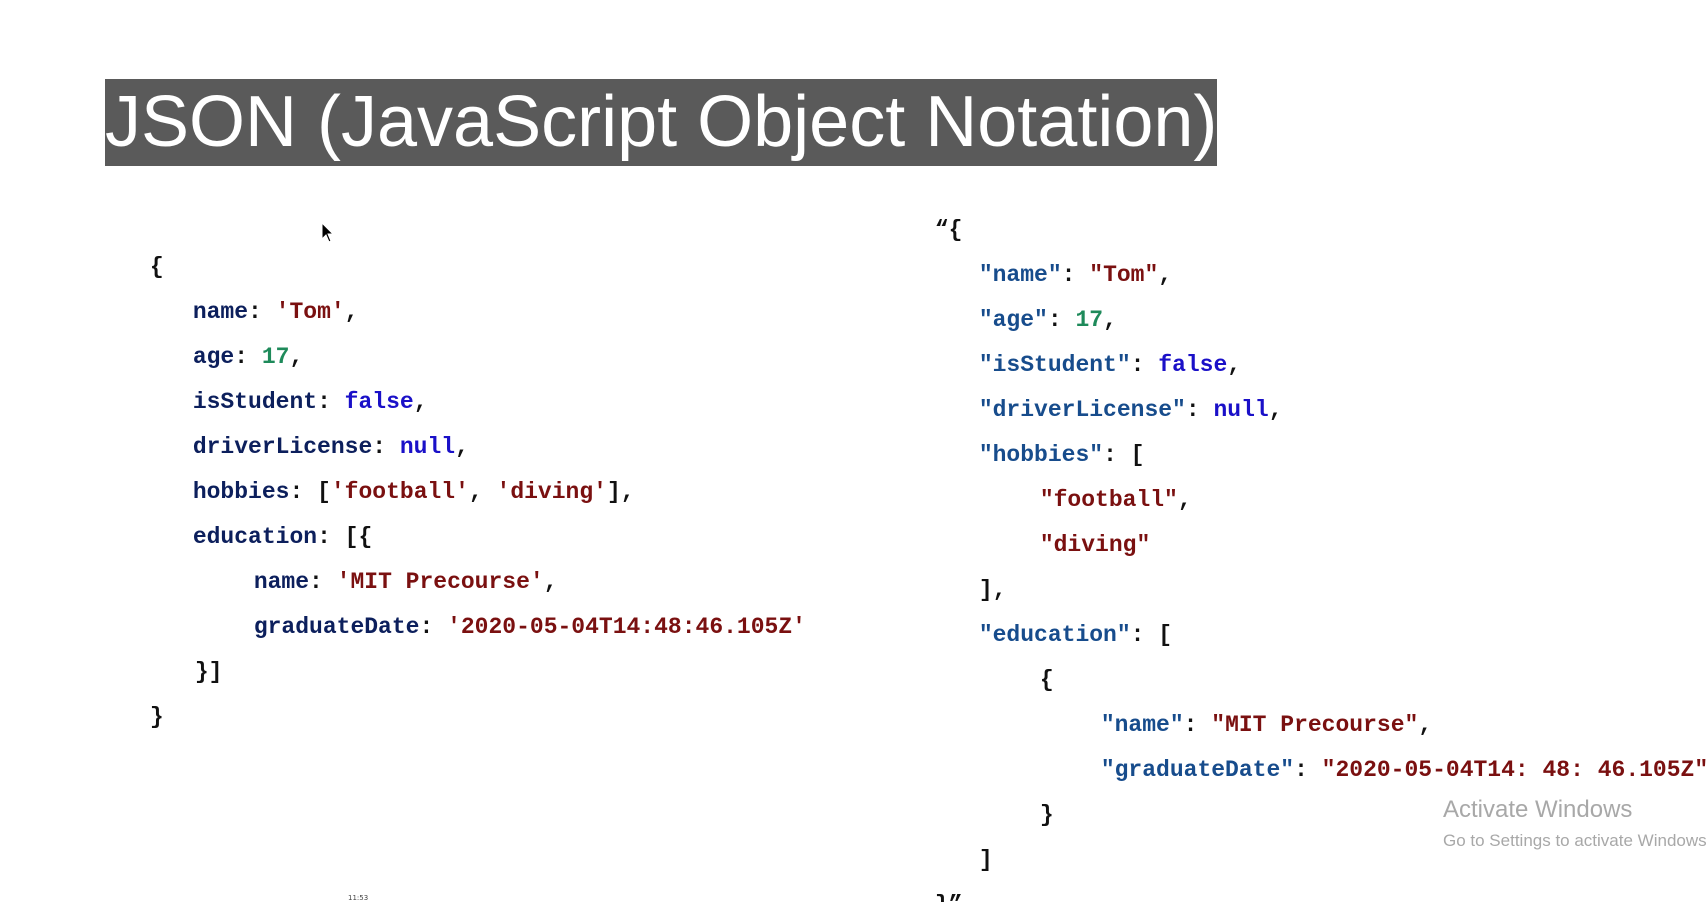 This screenshot has width=1707, height=902. I want to click on code-line: hobbies: ['football', 'diving'],, so click(413, 492).